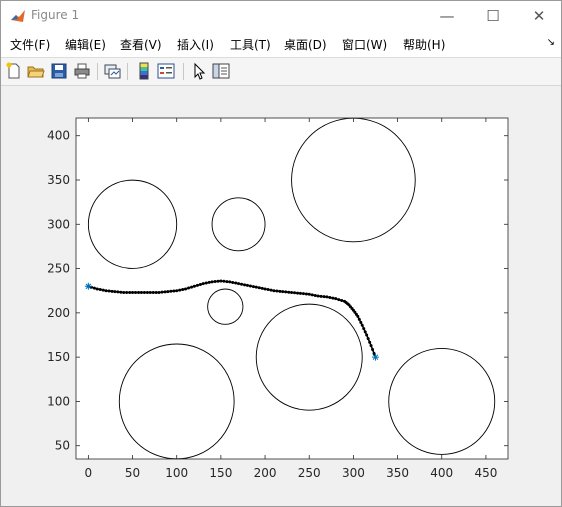 Image resolution: width=562 pixels, height=507 pixels. Describe the element at coordinates (441, 473) in the screenshot. I see `x-tick-label: 400` at that location.